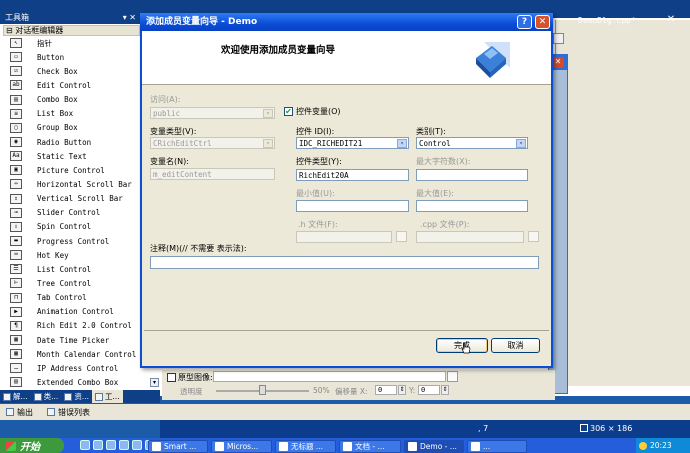 The image size is (690, 453). Describe the element at coordinates (412, 390) in the screenshot. I see `offset-y-label: Y:` at that location.